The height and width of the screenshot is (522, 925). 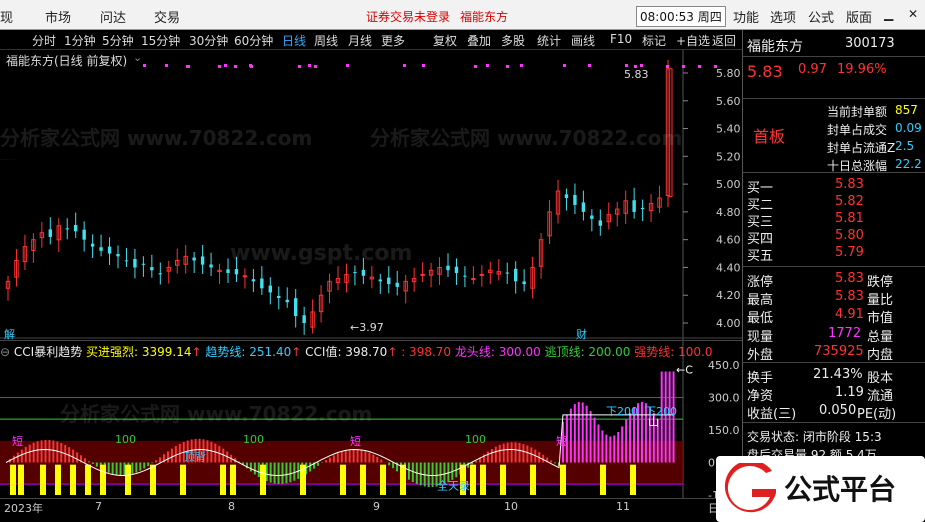 What do you see at coordinates (760, 396) in the screenshot?
I see `nav-label: 净资` at bounding box center [760, 396].